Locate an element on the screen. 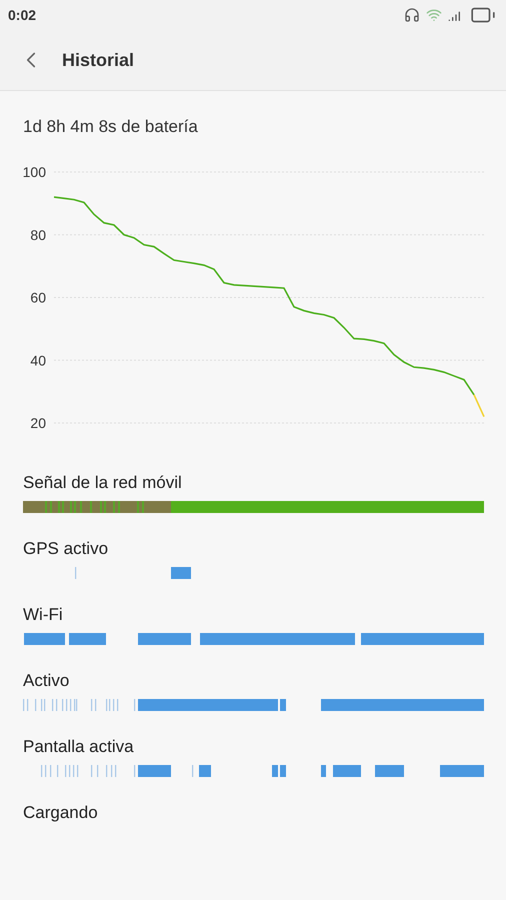 Image resolution: width=506 pixels, height=900 pixels. axis-label: 80 is located at coordinates (38, 234).